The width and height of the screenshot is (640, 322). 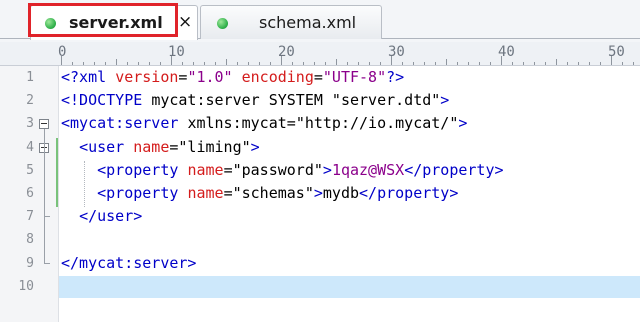 I want to click on code-line: </mycat:server>, so click(x=128, y=263).